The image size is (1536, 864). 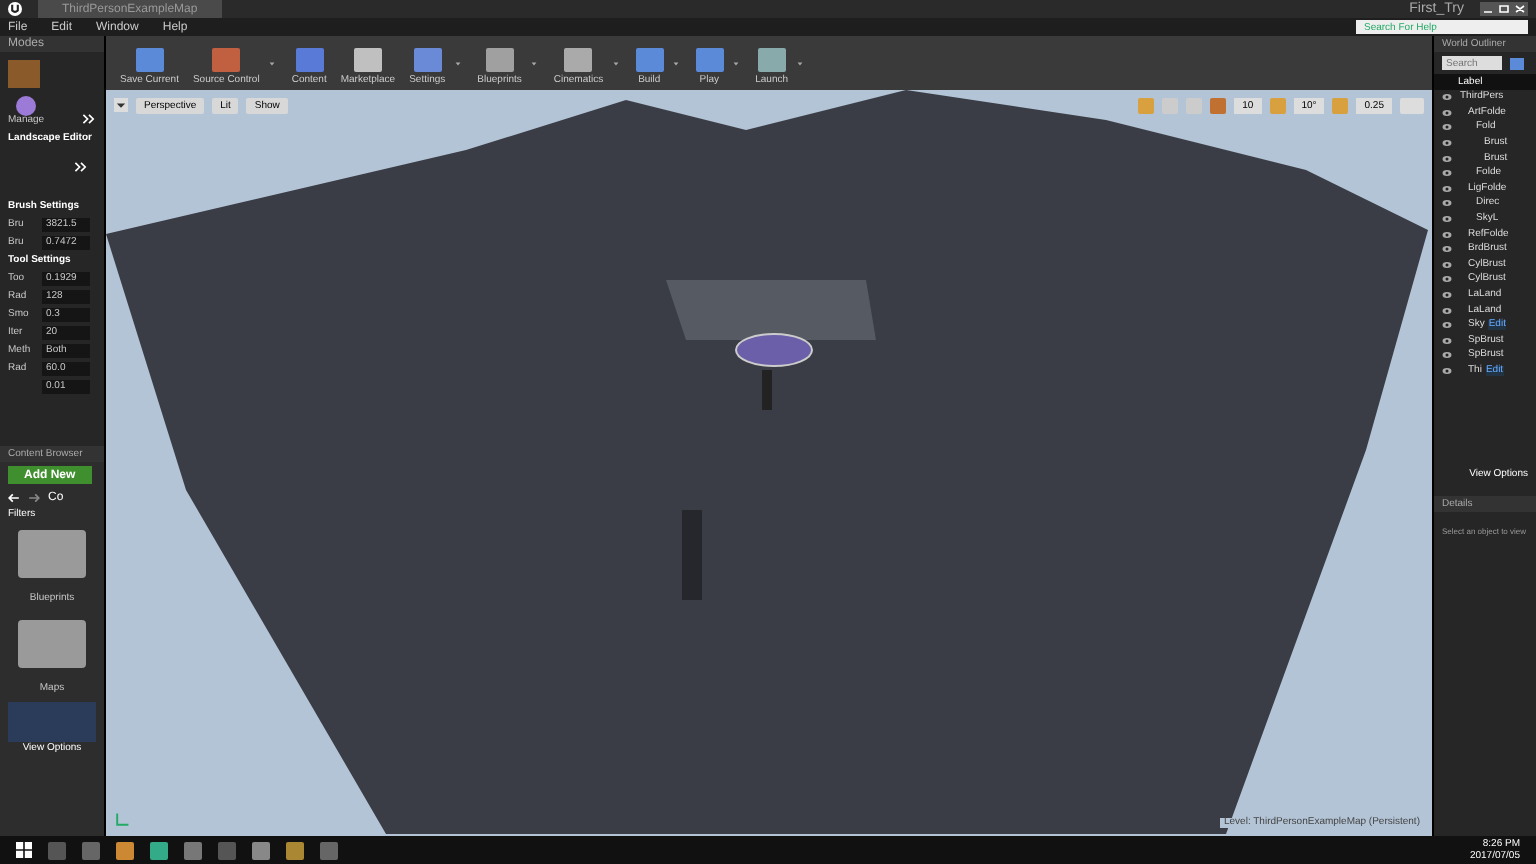 What do you see at coordinates (52, 722) in the screenshot?
I see `asset-thumbnail` at bounding box center [52, 722].